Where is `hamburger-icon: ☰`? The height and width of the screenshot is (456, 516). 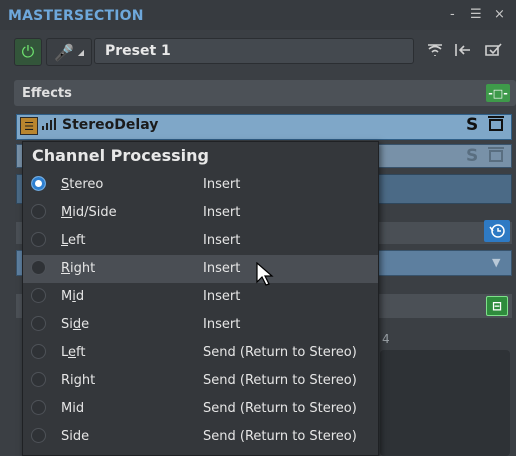
hamburger-icon: ☰ is located at coordinates (29, 126).